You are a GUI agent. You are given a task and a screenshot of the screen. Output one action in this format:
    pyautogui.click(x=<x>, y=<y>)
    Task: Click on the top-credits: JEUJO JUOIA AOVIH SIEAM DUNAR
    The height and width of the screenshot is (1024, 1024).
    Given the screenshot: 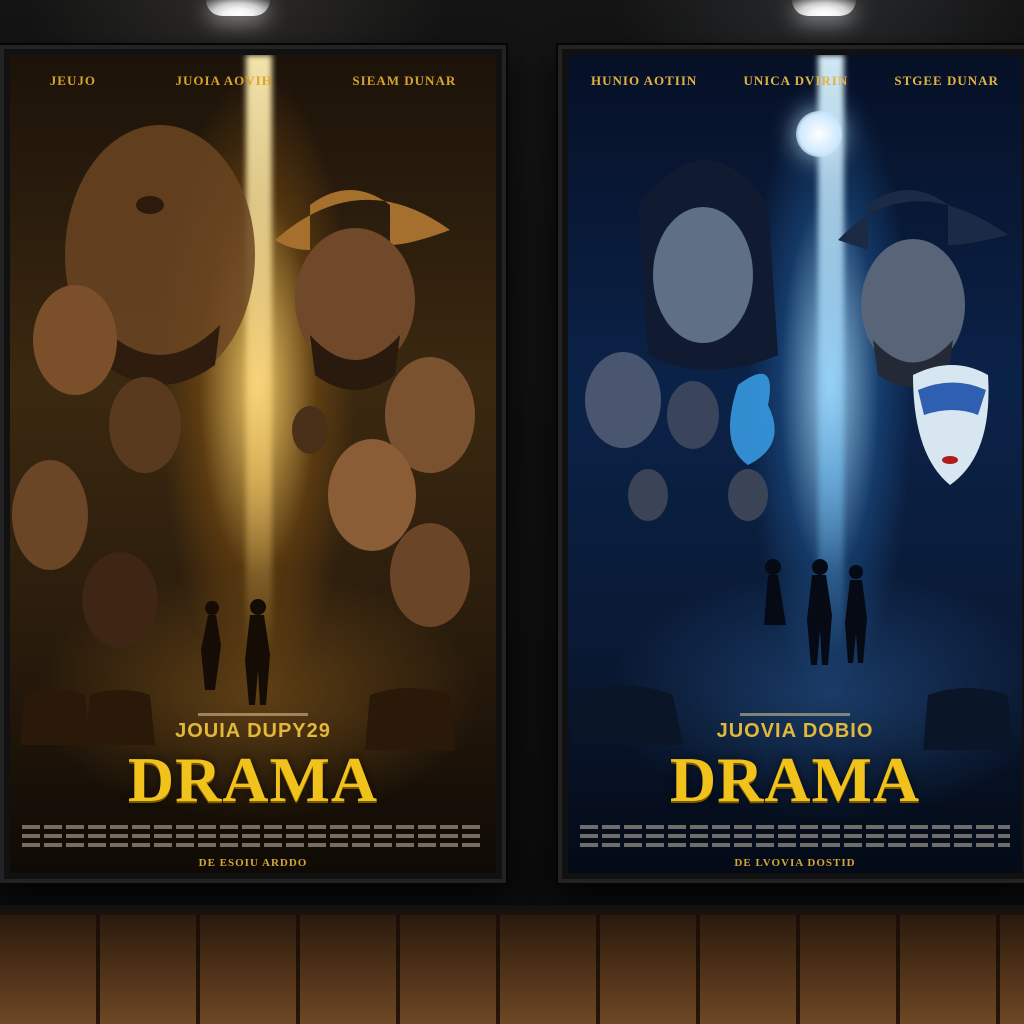 What is the action you would take?
    pyautogui.click(x=253, y=81)
    